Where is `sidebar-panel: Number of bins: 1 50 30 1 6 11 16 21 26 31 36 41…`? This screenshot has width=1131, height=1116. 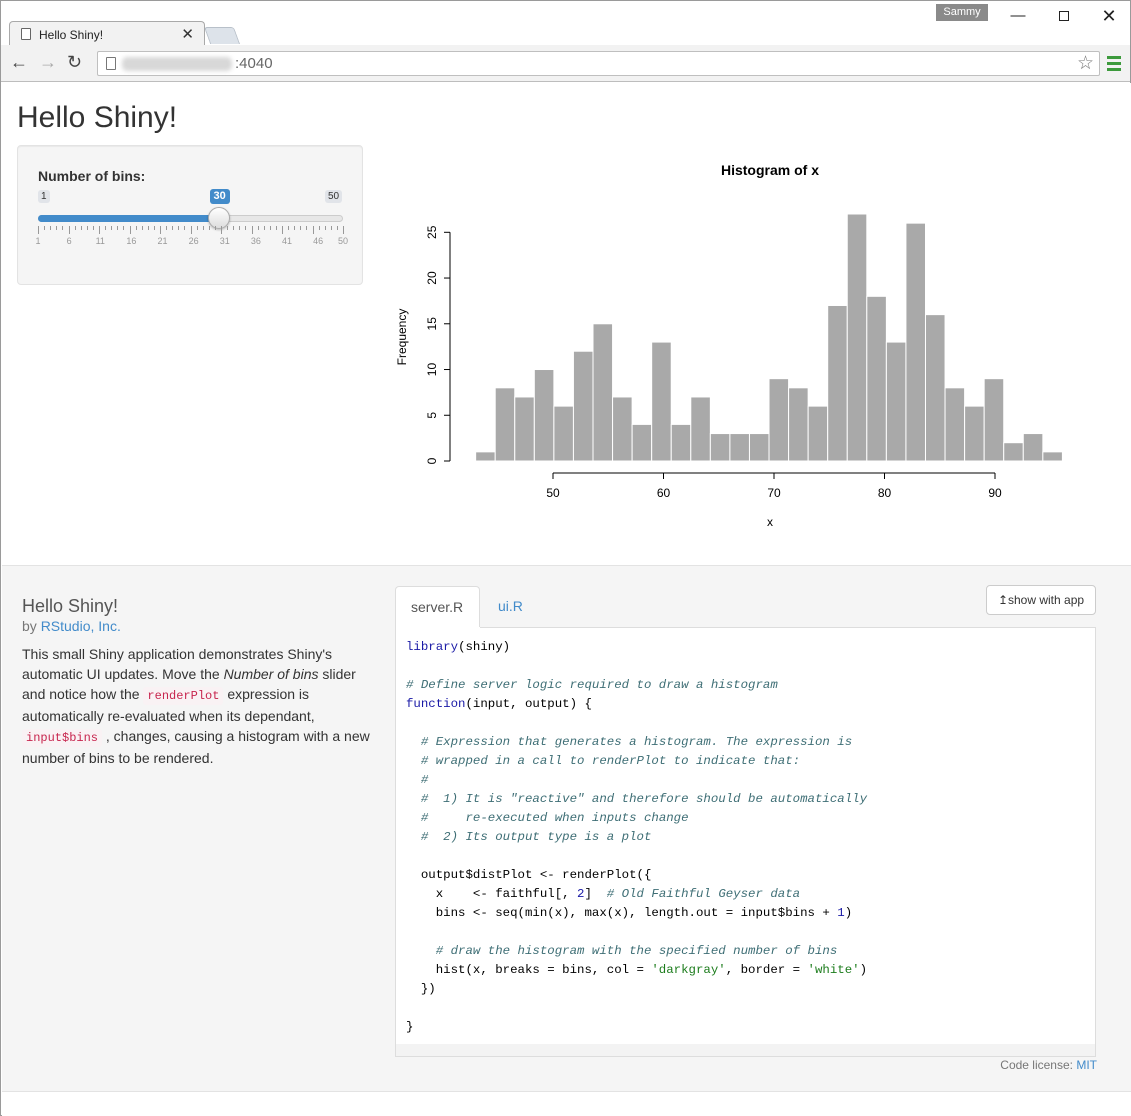
sidebar-panel: Number of bins: 1 50 30 1 6 11 16 21 26 31 36 41… is located at coordinates (190, 215).